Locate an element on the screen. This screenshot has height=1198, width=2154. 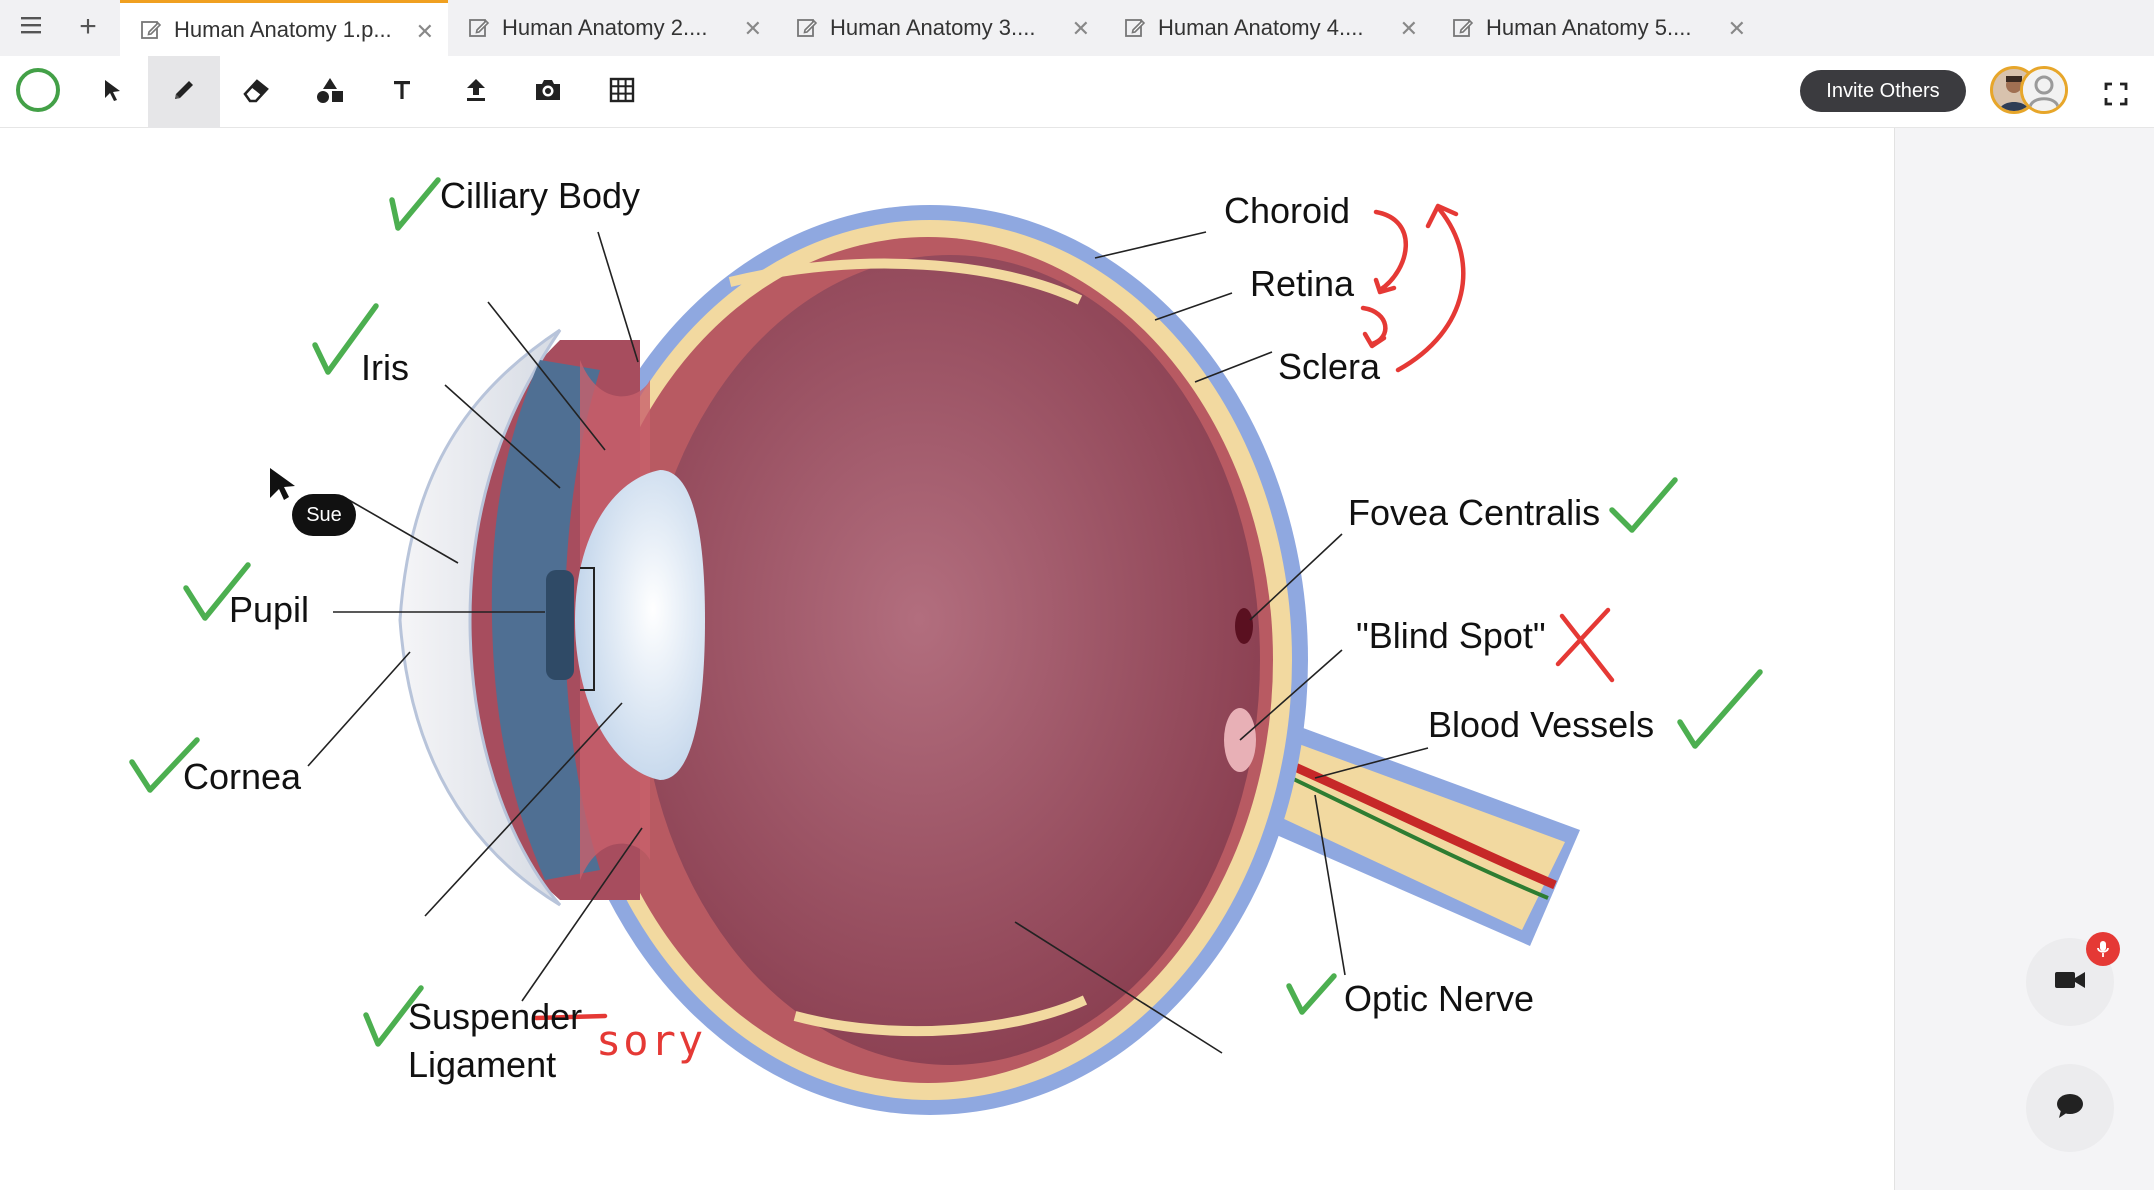
upload-tool-button is located at coordinates (476, 92).